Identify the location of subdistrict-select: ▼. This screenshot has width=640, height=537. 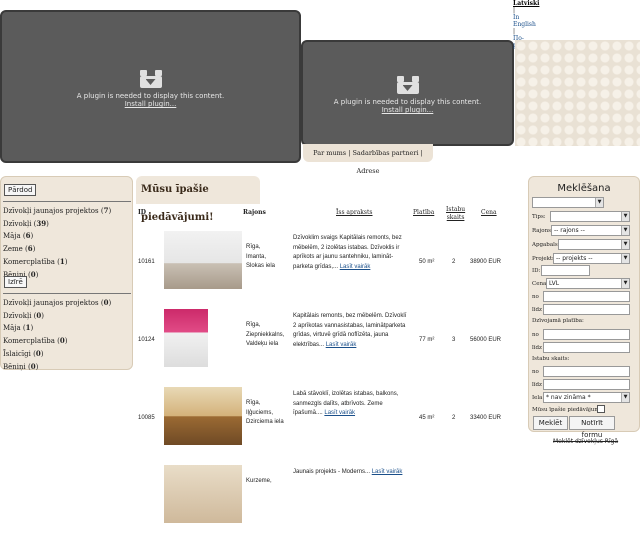
(594, 244).